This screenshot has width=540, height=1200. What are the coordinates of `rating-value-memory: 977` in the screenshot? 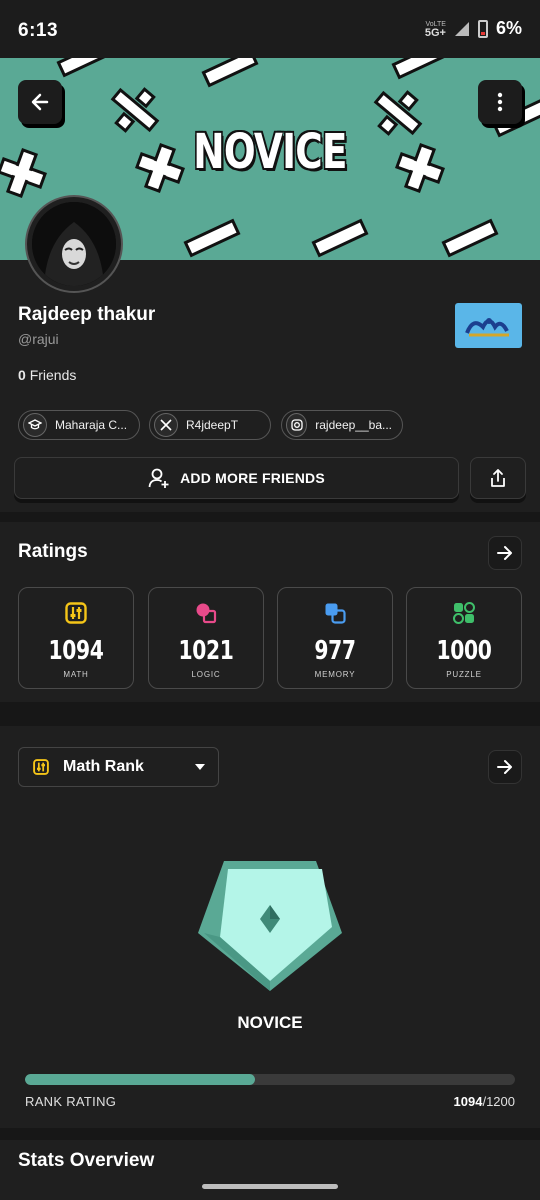 It's located at (335, 651).